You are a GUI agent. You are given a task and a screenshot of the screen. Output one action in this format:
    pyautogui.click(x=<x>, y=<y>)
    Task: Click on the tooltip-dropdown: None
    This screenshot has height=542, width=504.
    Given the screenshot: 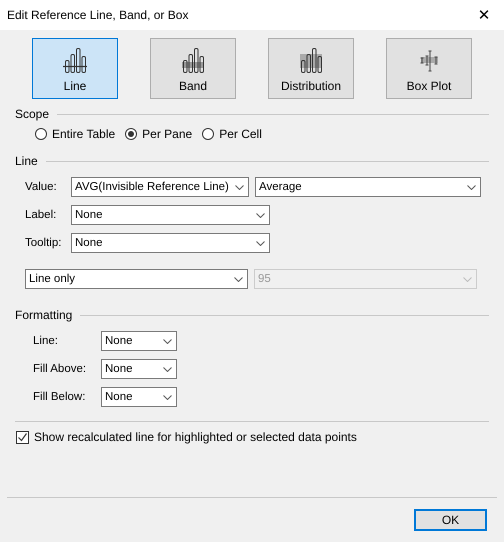 What is the action you would take?
    pyautogui.click(x=170, y=243)
    